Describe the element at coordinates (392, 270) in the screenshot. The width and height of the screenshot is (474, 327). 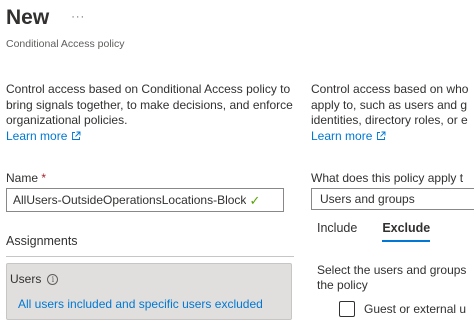
I see `exclude-description-line: Select the users and groups` at that location.